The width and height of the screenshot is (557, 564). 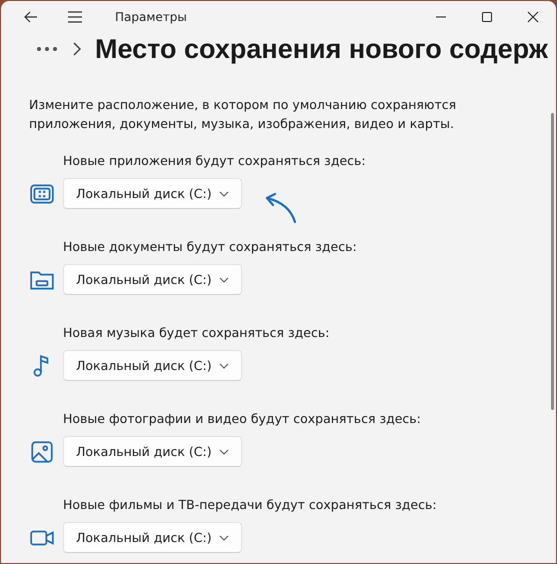 I want to click on maximize-icon, so click(x=487, y=17).